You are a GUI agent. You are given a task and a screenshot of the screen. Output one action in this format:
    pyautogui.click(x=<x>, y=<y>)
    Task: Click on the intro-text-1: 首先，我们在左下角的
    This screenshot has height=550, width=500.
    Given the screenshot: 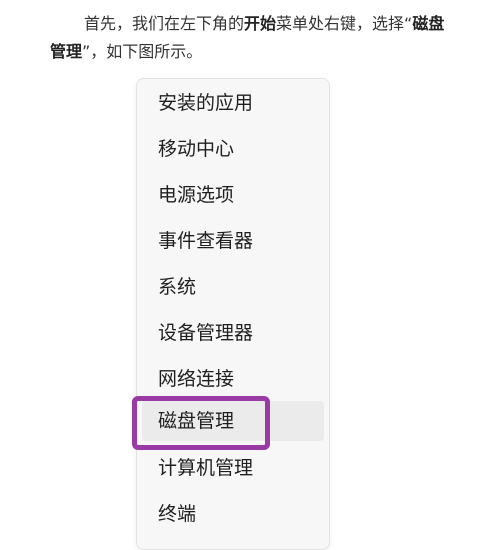 What is the action you would take?
    pyautogui.click(x=164, y=23)
    